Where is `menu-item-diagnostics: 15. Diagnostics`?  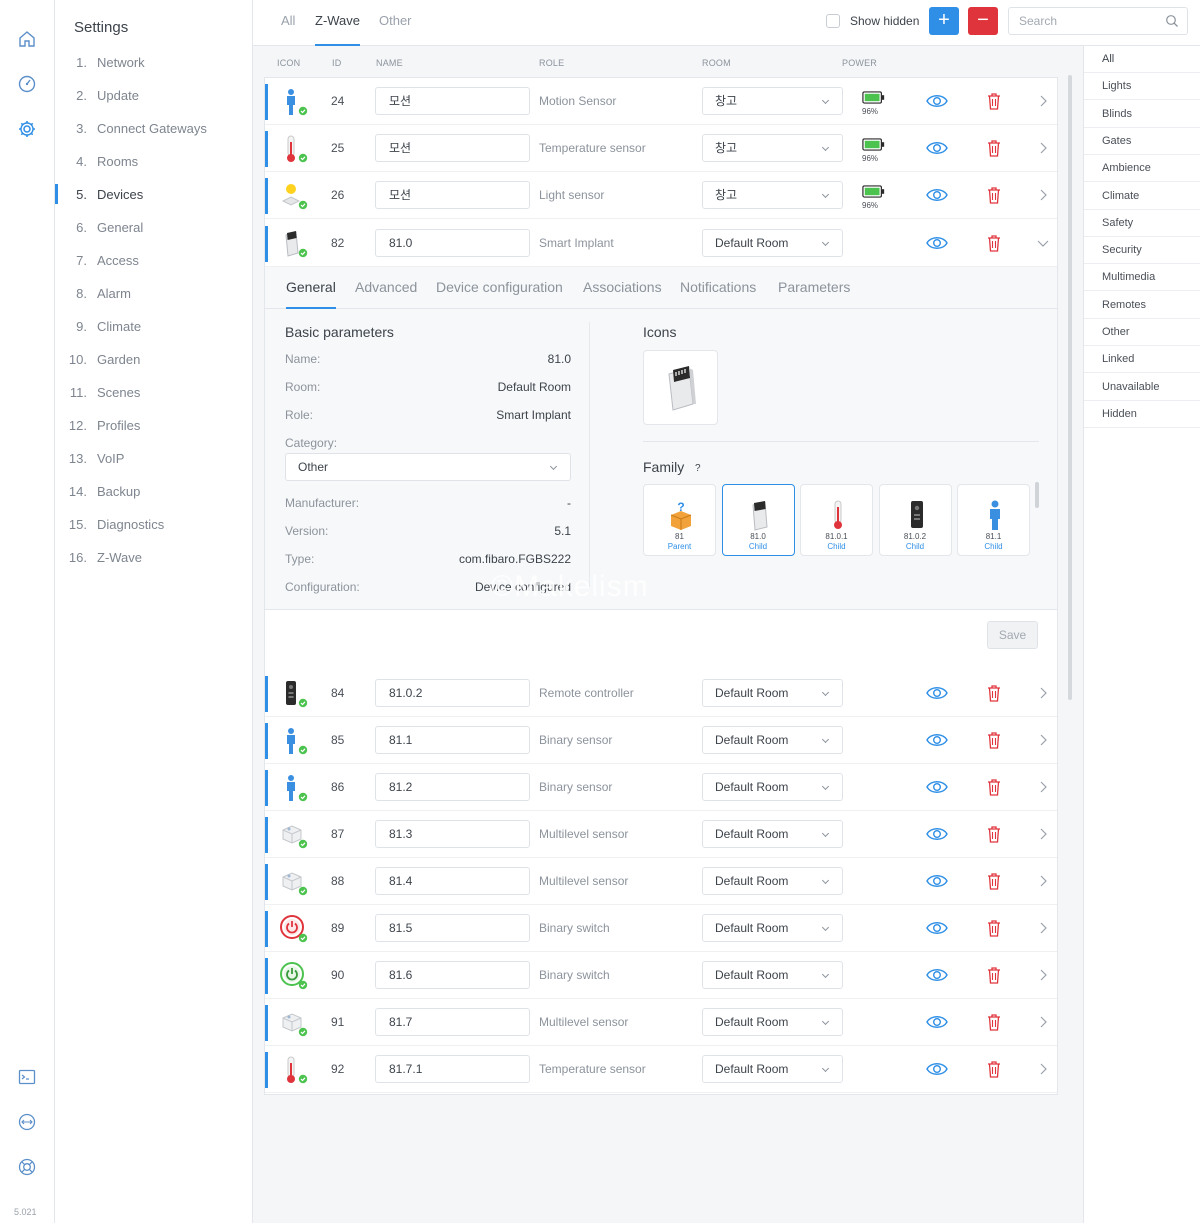
menu-item-diagnostics: 15. Diagnostics is located at coordinates (153, 524).